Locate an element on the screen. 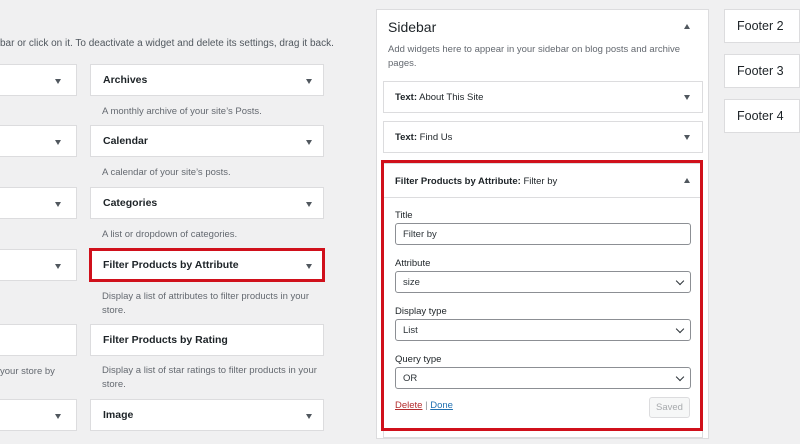 Image resolution: width=800 pixels, height=444 pixels. sidebar-title: Sidebar is located at coordinates (412, 27).